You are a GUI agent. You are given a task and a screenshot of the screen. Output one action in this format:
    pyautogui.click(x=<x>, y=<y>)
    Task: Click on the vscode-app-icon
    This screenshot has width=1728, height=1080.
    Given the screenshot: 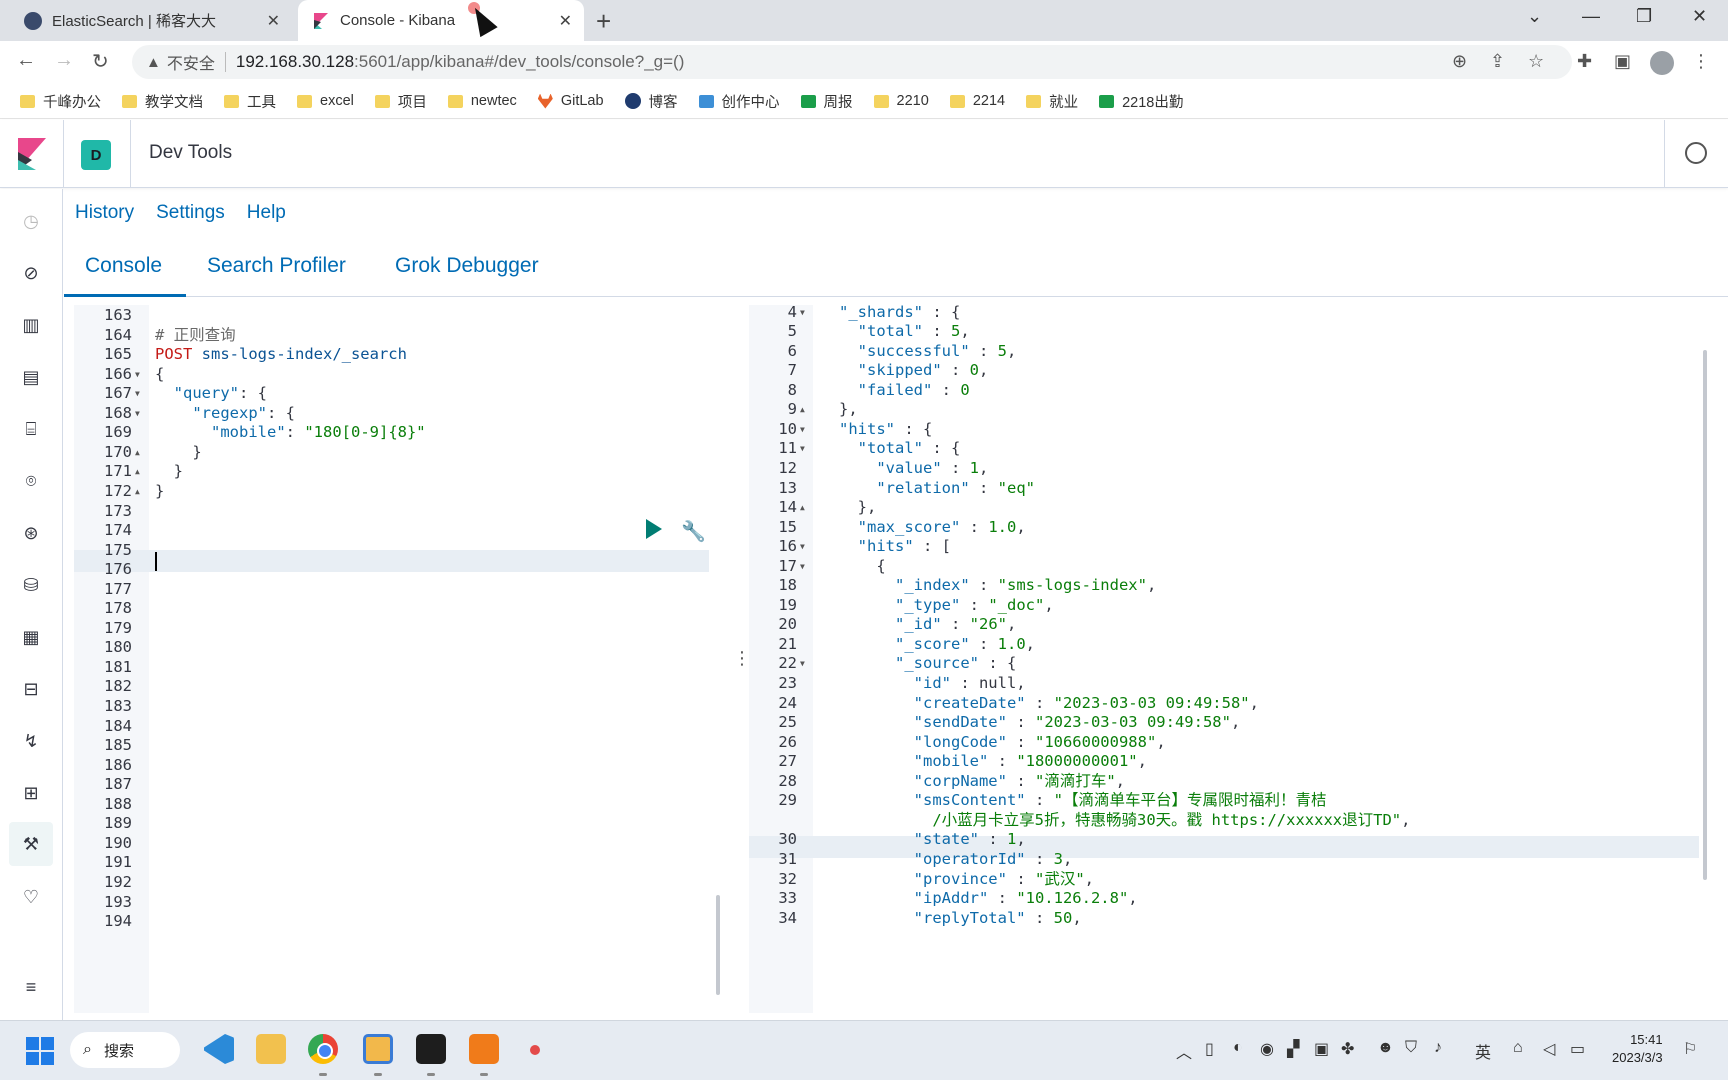 What is the action you would take?
    pyautogui.click(x=219, y=1049)
    